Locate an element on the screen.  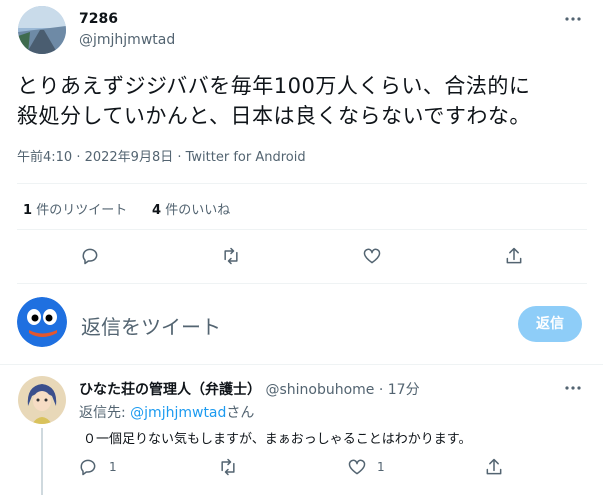
retweet-count: 1 is located at coordinates (28, 210).